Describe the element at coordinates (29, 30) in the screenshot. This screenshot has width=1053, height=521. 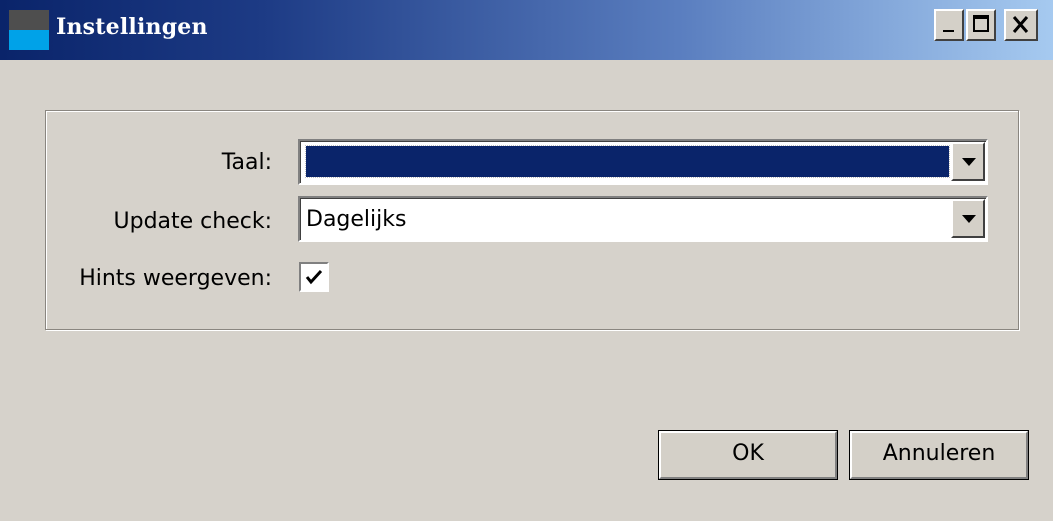
I see `app-icon` at that location.